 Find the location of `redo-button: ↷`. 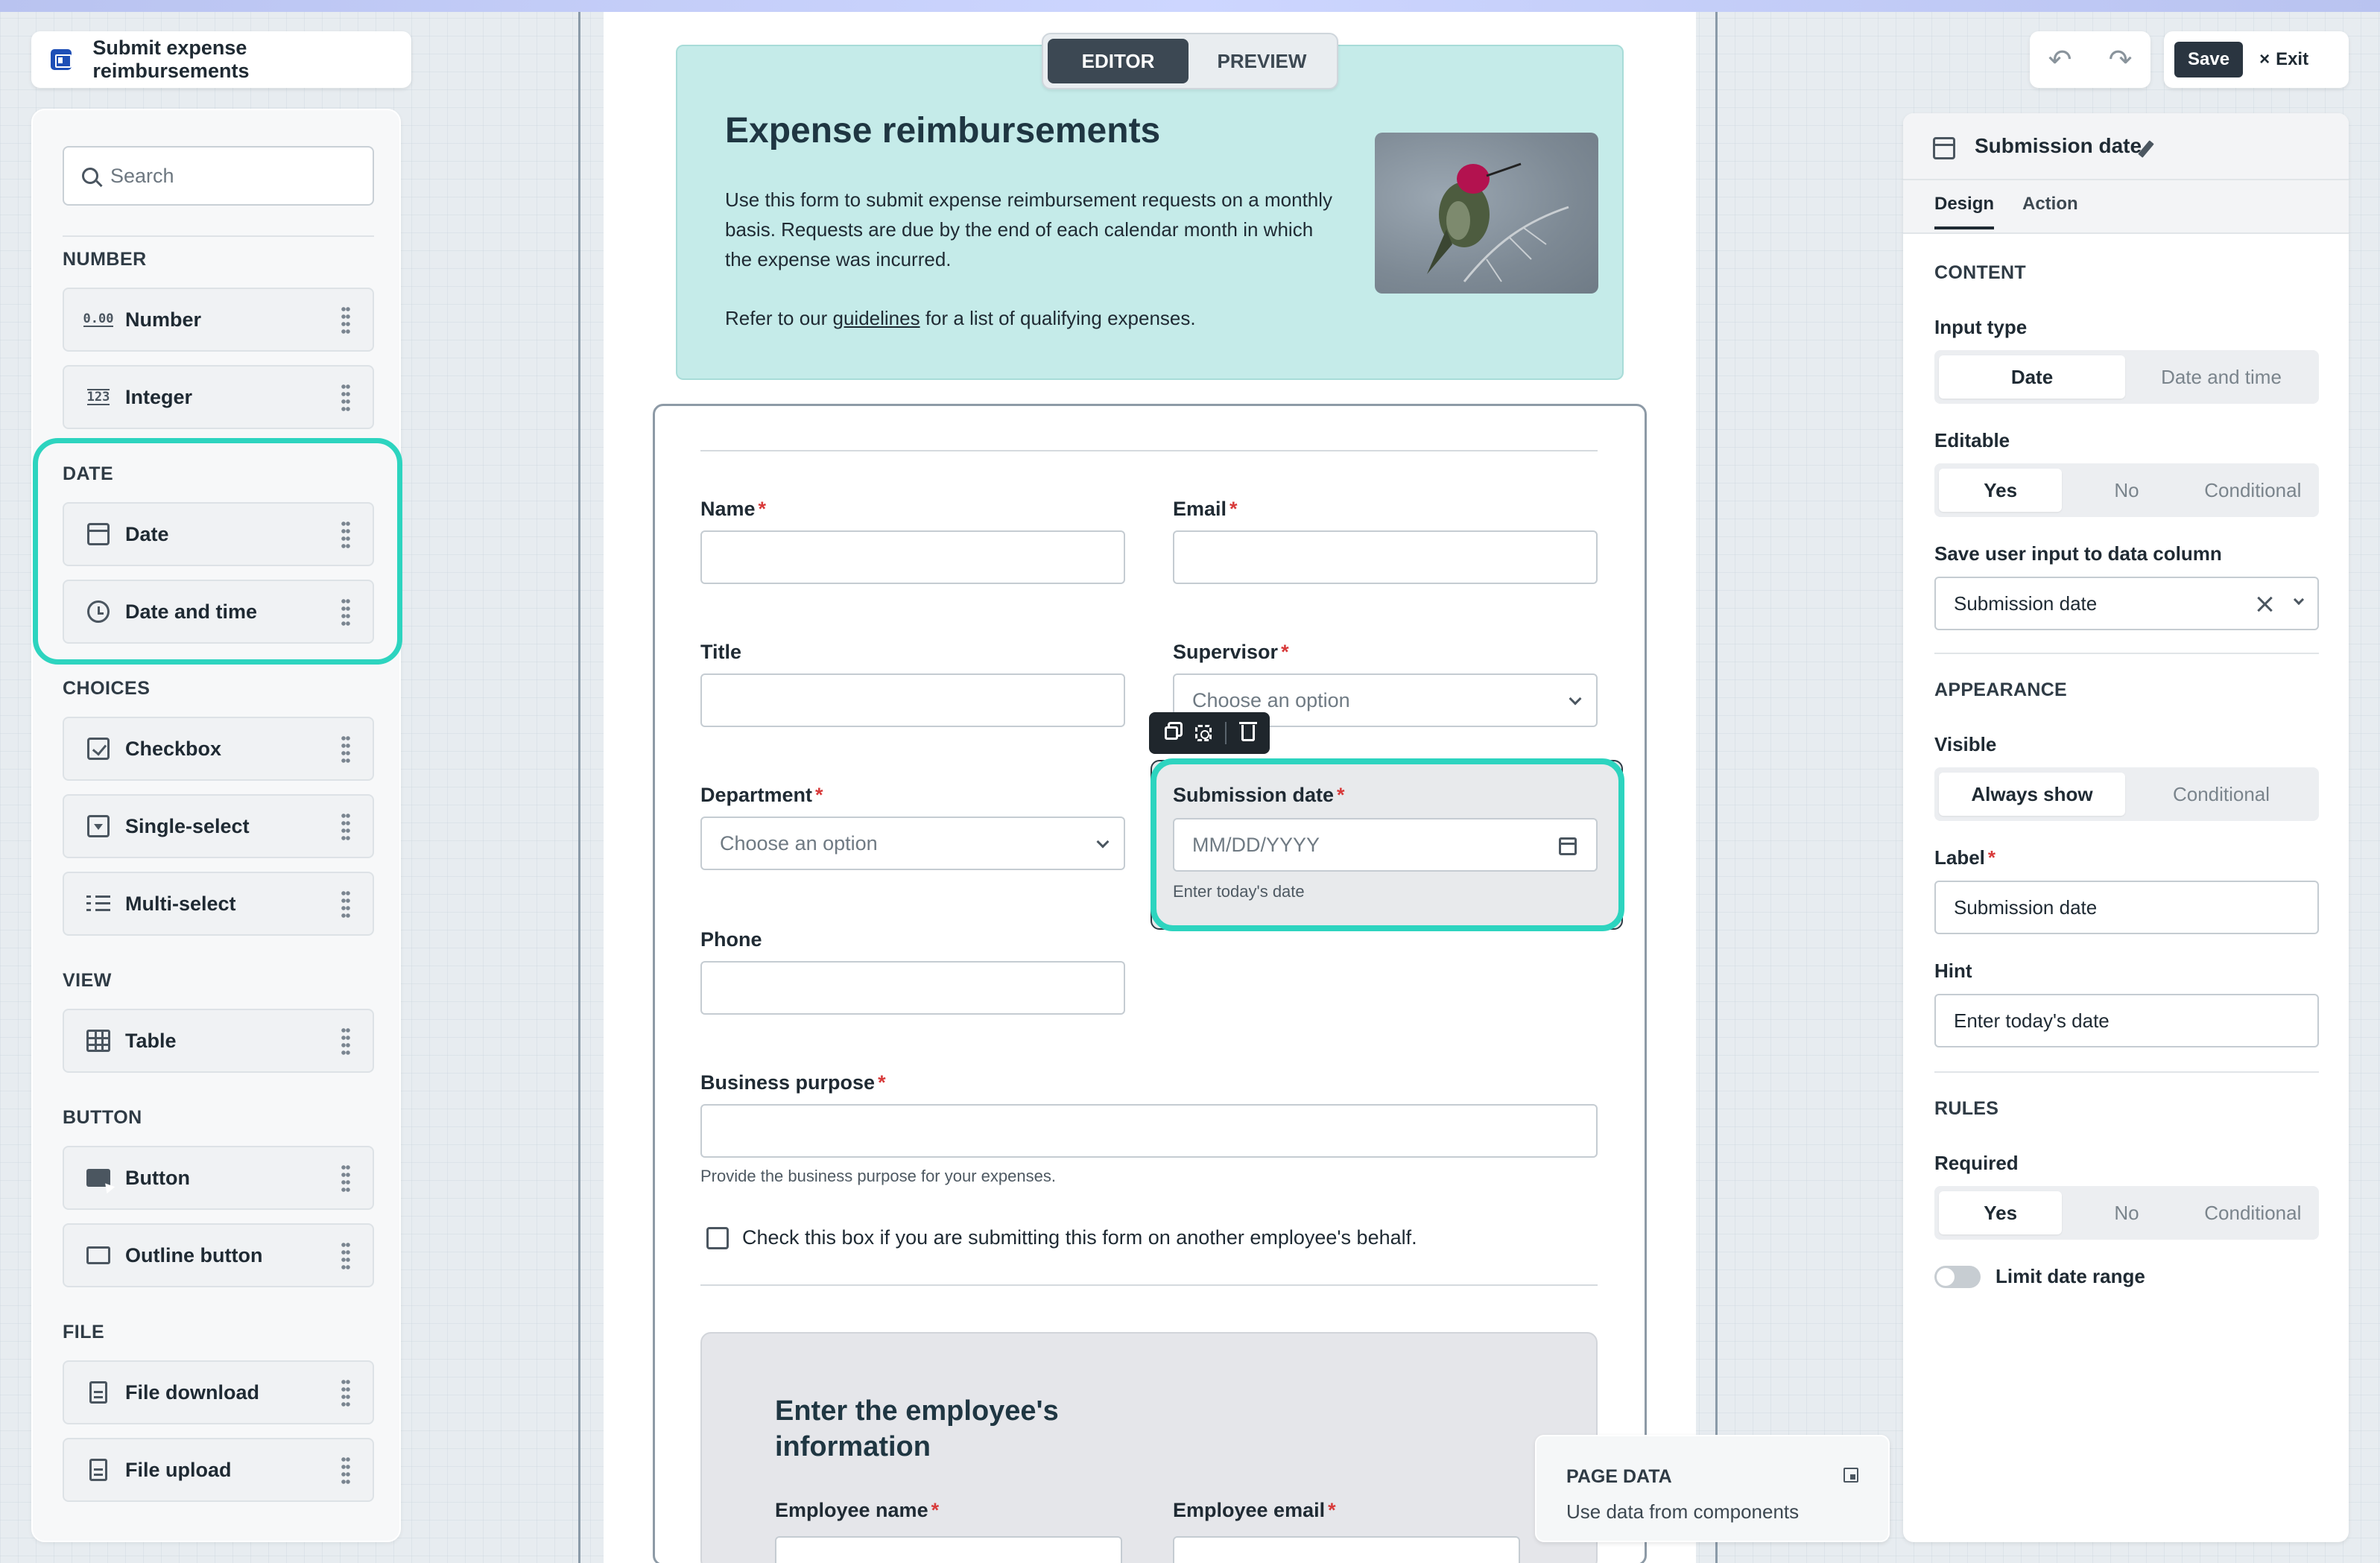

redo-button: ↷ is located at coordinates (2121, 59).